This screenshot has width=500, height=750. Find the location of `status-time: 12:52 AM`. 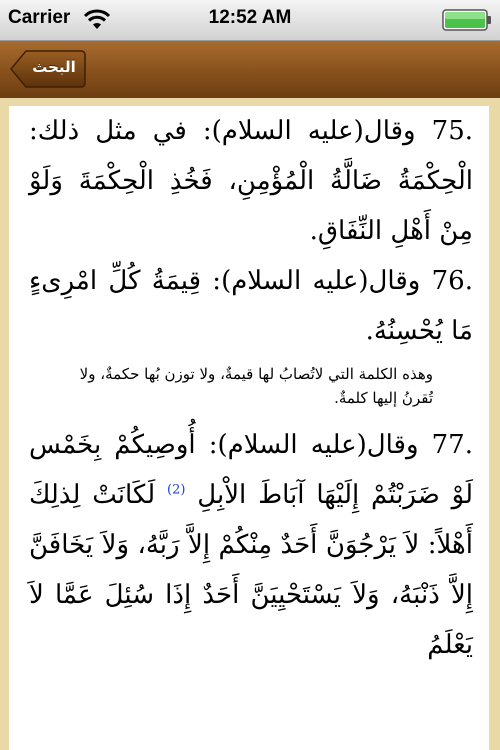

status-time: 12:52 AM is located at coordinates (250, 17).